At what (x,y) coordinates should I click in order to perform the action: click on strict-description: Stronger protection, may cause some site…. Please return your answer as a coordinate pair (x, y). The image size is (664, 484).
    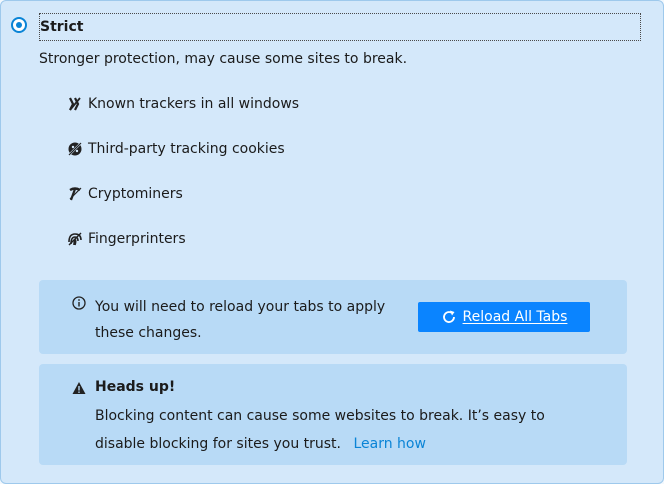
    Looking at the image, I should click on (223, 59).